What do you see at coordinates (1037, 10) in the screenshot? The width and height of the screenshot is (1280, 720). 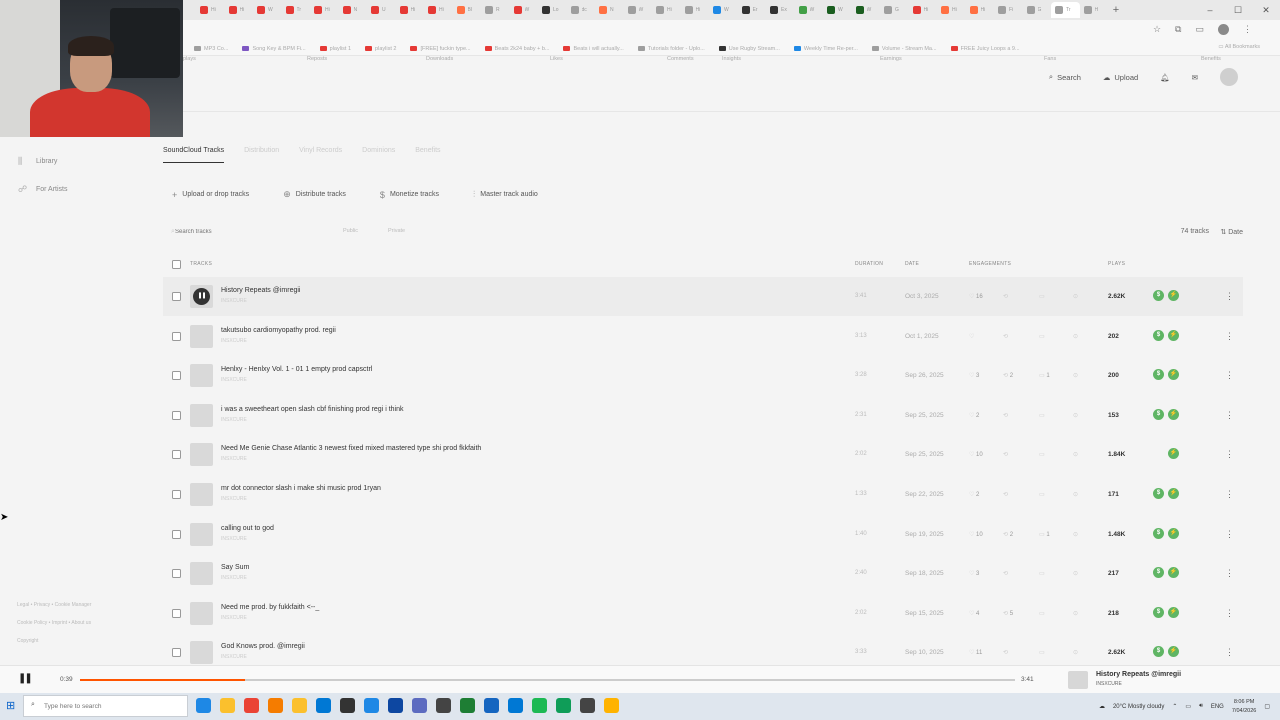 I see `browser-tab: G` at bounding box center [1037, 10].